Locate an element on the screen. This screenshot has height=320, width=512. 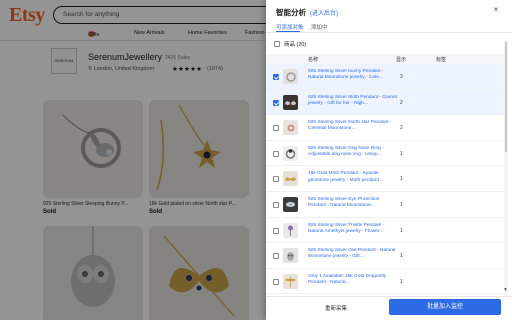
product-count: 3 is located at coordinates (401, 77).